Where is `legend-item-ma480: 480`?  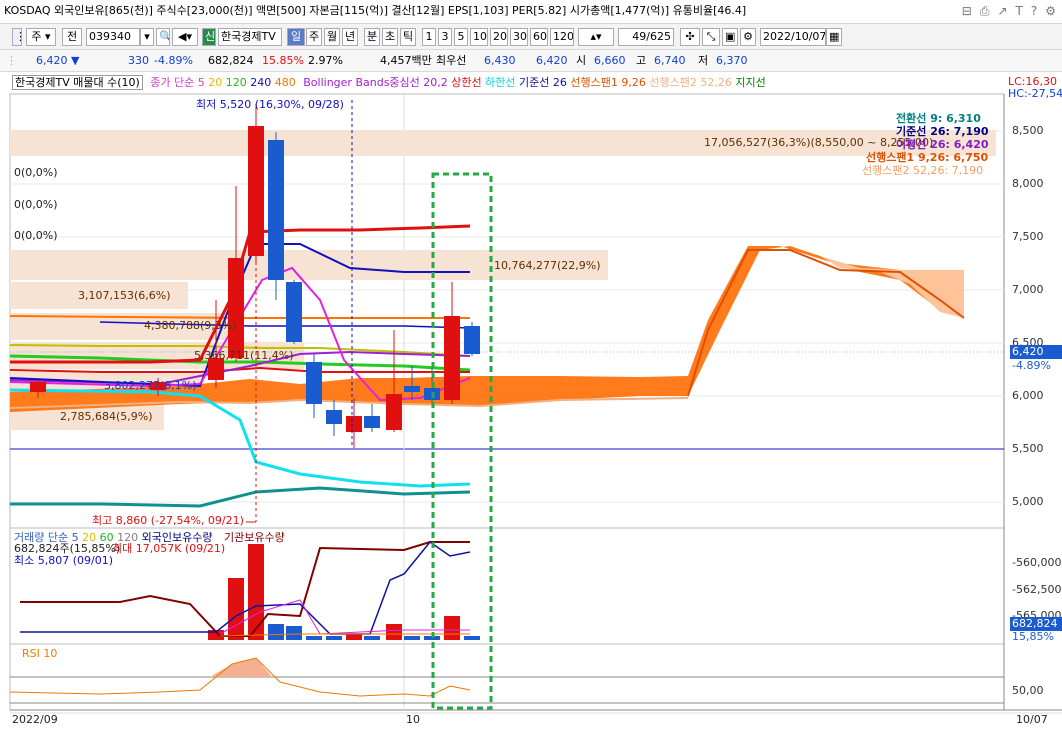
legend-item-ma480: 480 is located at coordinates (285, 82).